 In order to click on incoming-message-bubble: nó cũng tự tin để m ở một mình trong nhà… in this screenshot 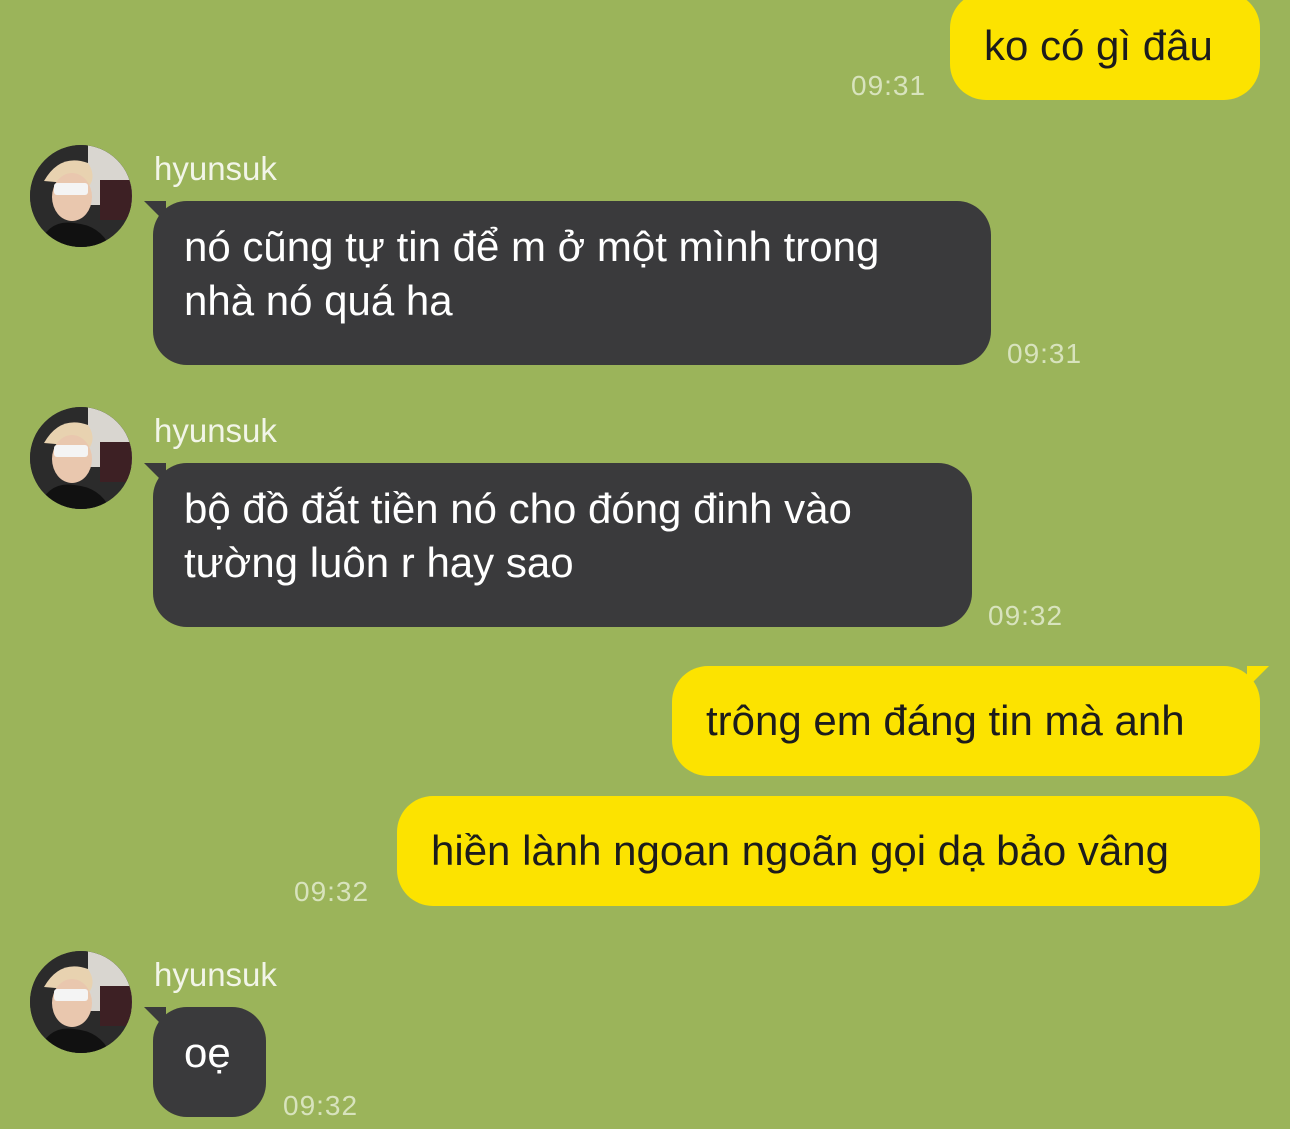, I will do `click(567, 283)`.